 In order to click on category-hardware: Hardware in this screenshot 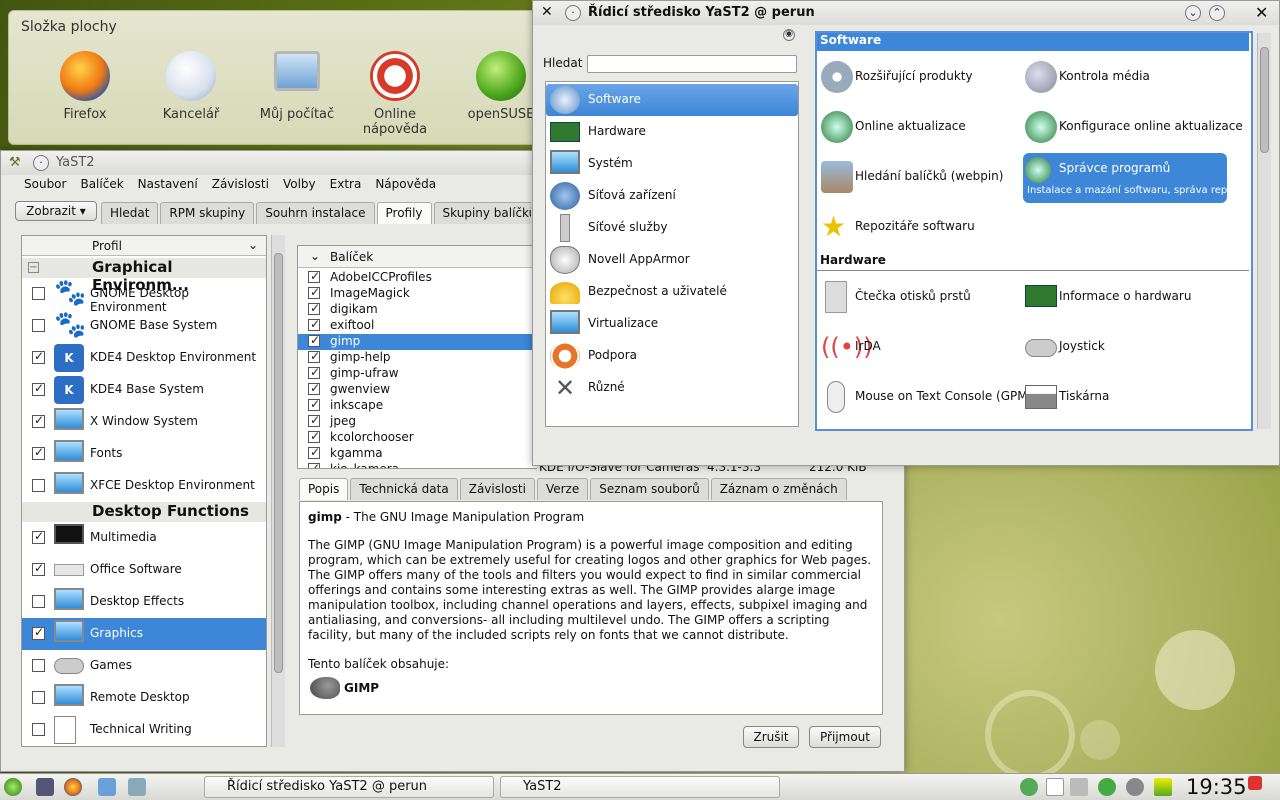, I will do `click(672, 132)`.